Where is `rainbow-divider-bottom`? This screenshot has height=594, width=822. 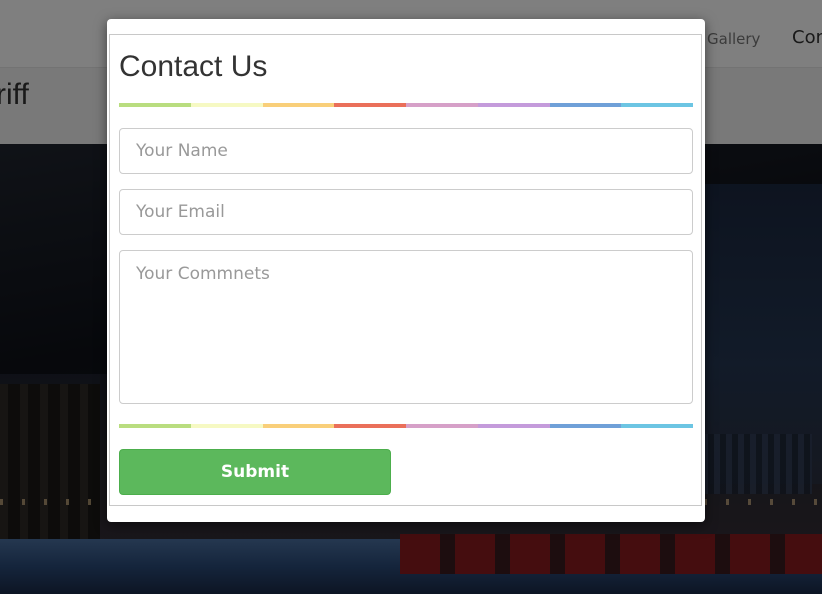 rainbow-divider-bottom is located at coordinates (406, 426).